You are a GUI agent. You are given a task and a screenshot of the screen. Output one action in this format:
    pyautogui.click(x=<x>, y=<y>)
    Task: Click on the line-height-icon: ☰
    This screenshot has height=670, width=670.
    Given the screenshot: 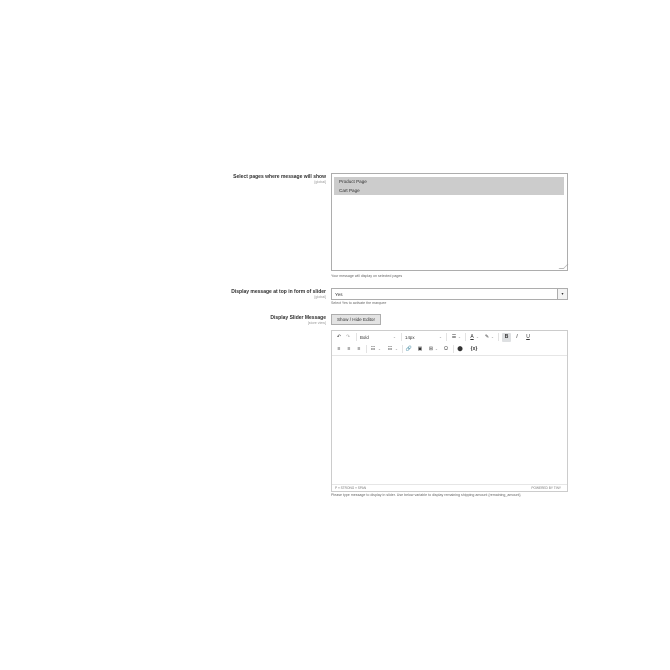 What is the action you would take?
    pyautogui.click(x=454, y=337)
    